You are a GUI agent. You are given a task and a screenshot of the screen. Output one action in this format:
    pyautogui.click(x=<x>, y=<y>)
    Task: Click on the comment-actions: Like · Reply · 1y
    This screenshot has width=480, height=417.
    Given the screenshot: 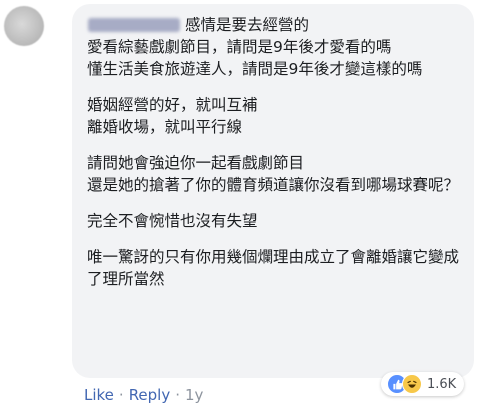 What is the action you would take?
    pyautogui.click(x=143, y=395)
    